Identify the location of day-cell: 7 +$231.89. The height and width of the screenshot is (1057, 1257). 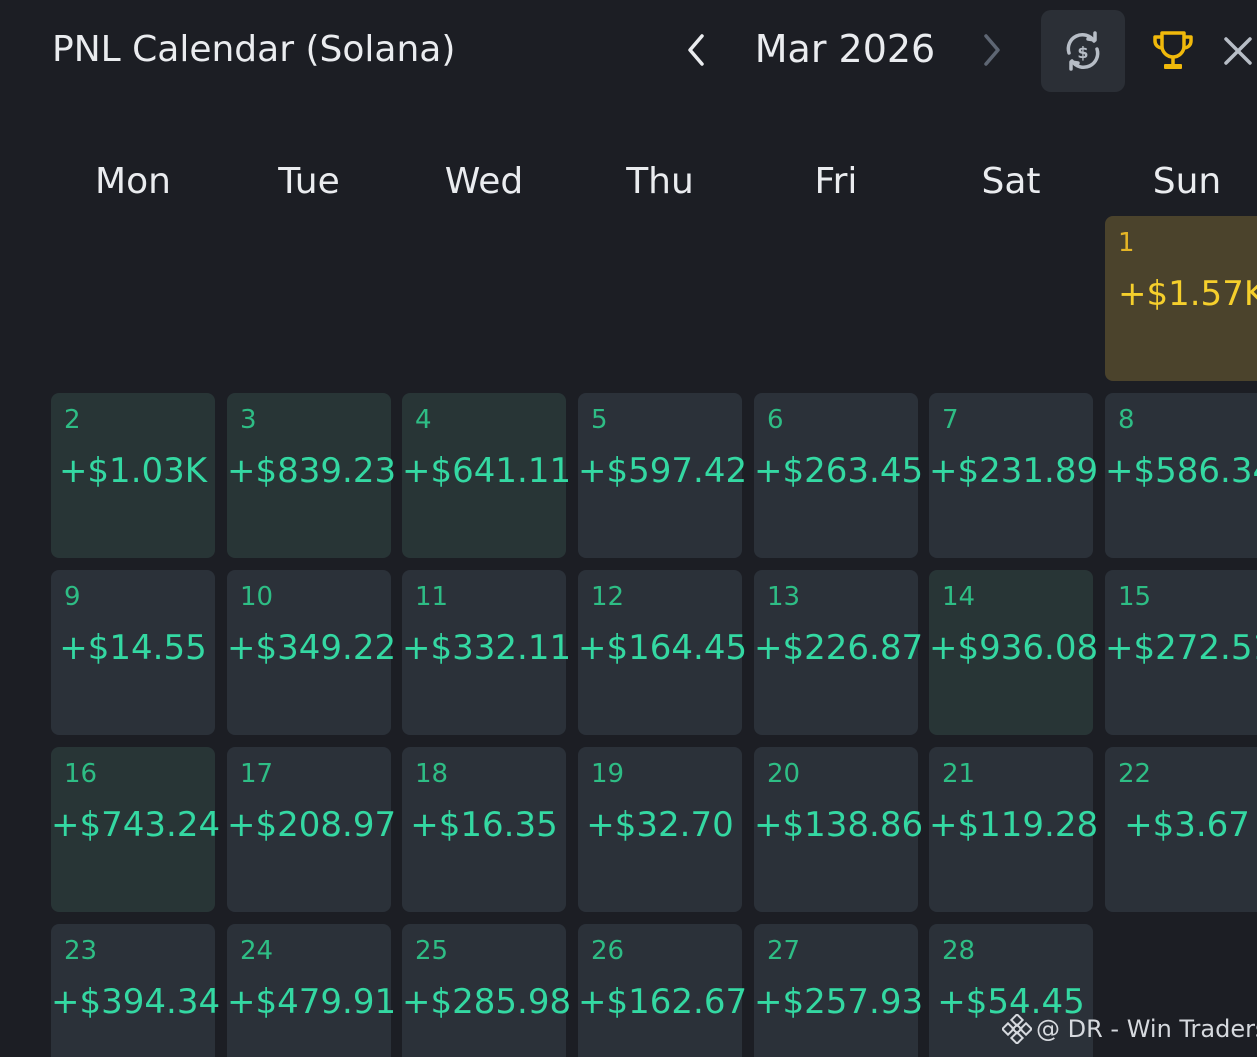
(1014, 475).